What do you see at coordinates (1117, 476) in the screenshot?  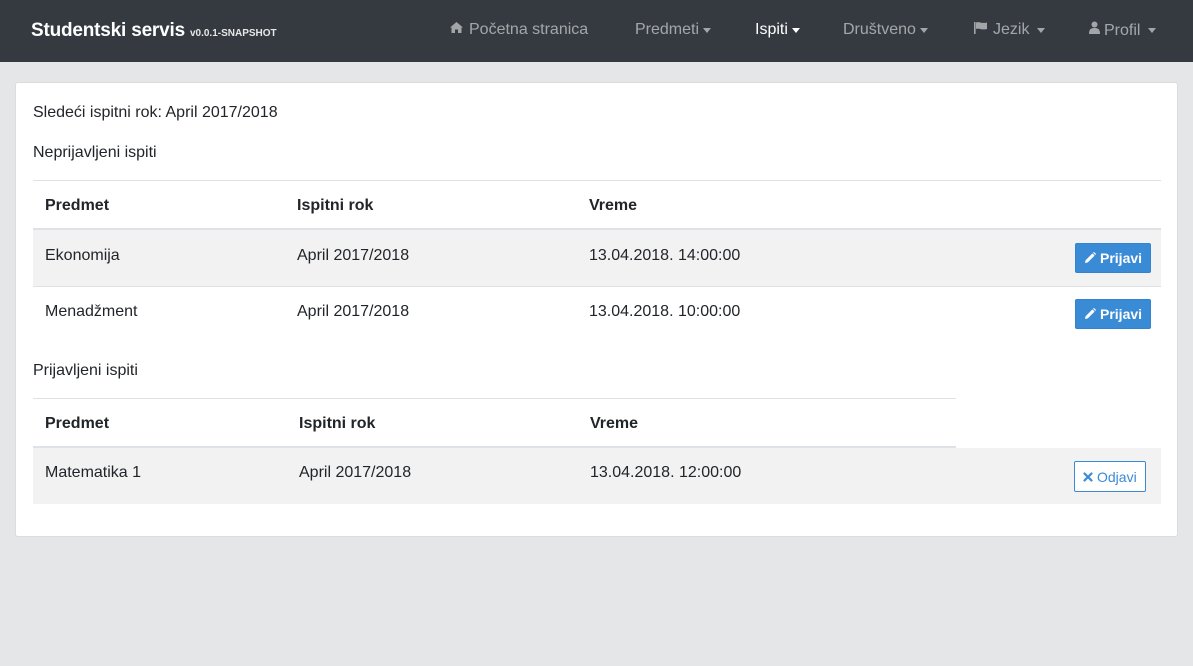 I see `unregister-button-label: Odjavi` at bounding box center [1117, 476].